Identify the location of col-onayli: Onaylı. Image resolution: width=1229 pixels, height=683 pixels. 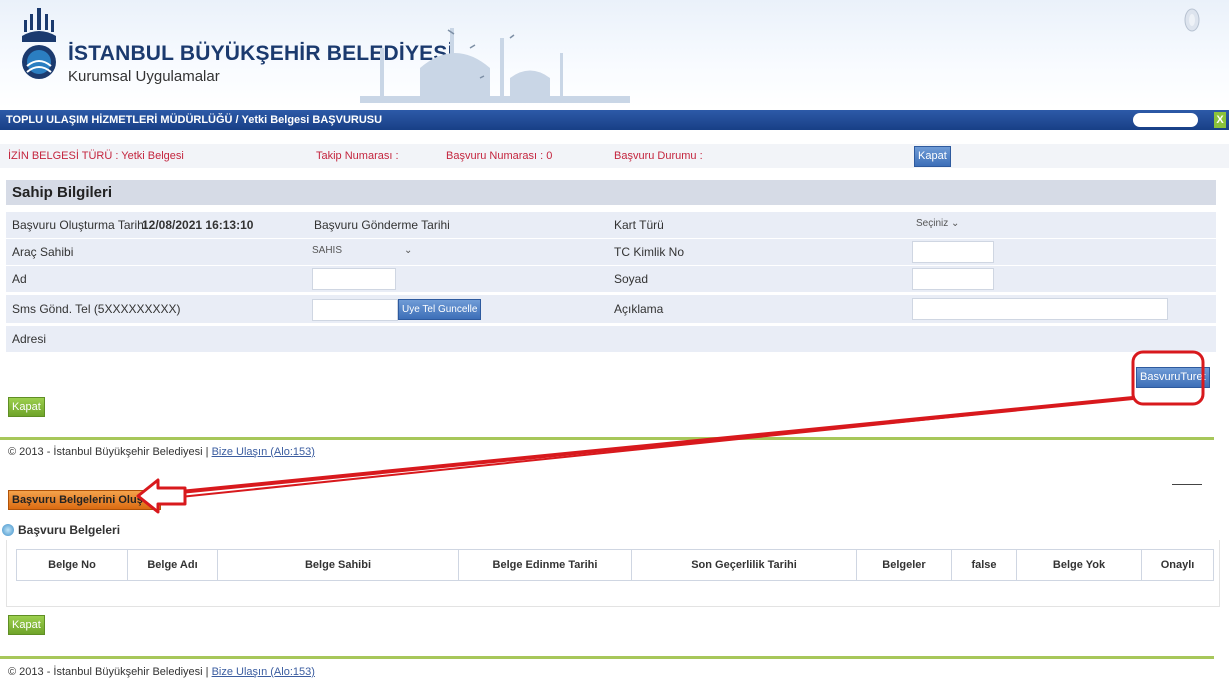
(1177, 565).